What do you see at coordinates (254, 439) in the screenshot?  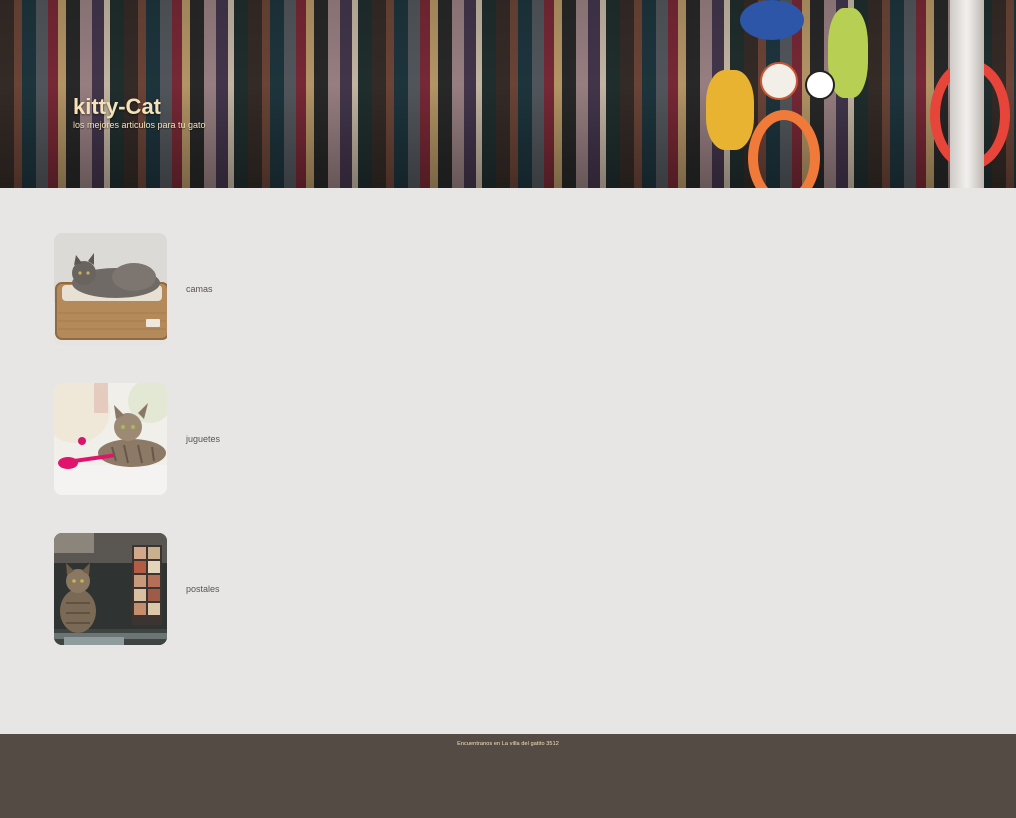 I see `category-item-juguetes: juguetes` at bounding box center [254, 439].